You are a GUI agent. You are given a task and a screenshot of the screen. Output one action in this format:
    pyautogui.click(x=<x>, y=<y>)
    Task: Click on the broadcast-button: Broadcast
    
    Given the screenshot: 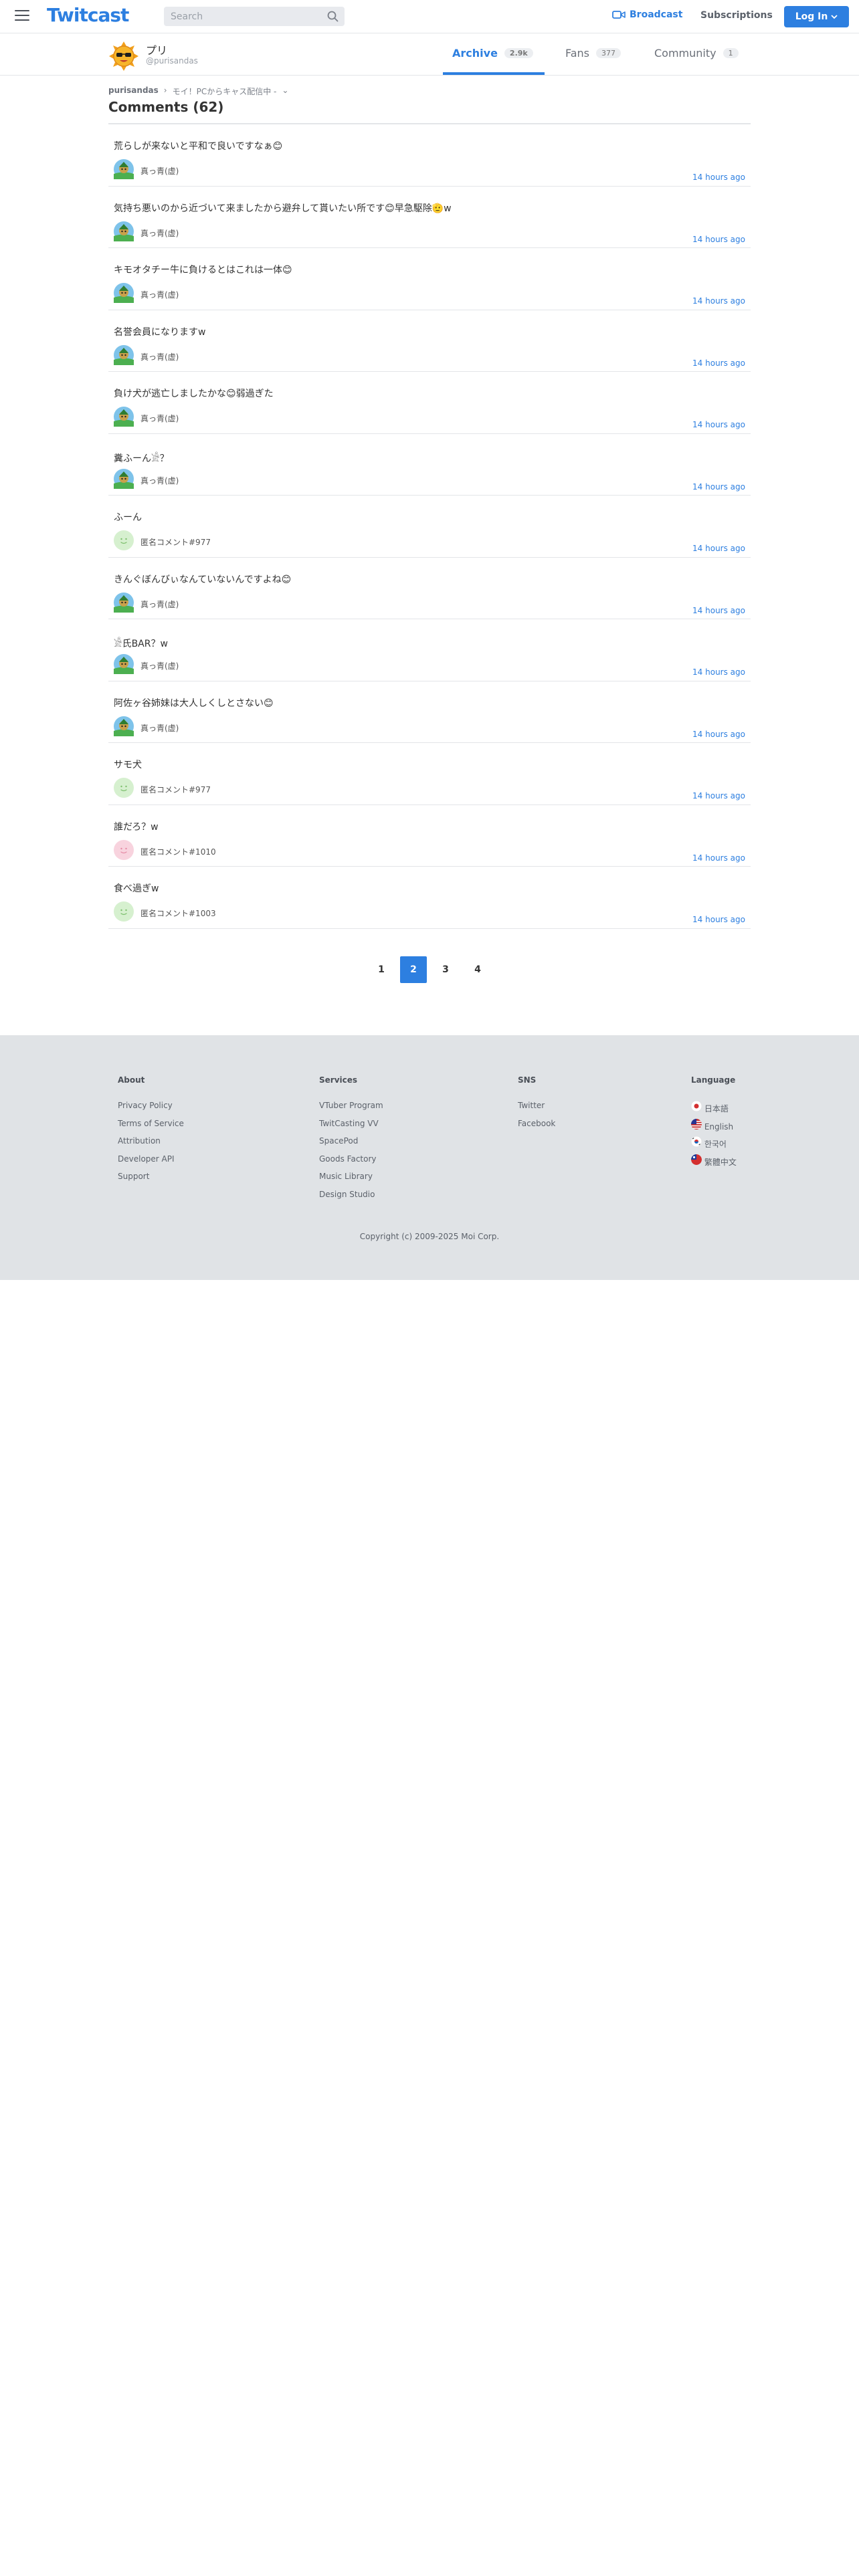 What is the action you would take?
    pyautogui.click(x=647, y=14)
    